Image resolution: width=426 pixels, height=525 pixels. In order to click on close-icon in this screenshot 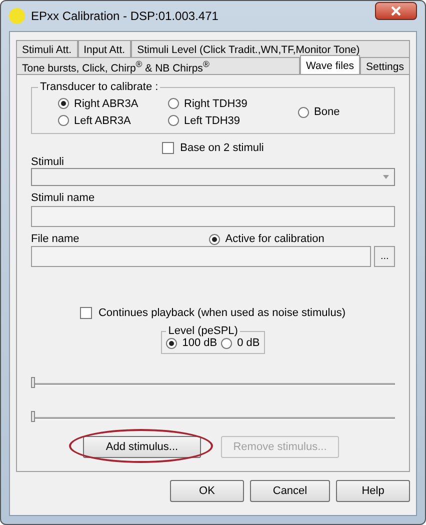, I will do `click(396, 11)`.